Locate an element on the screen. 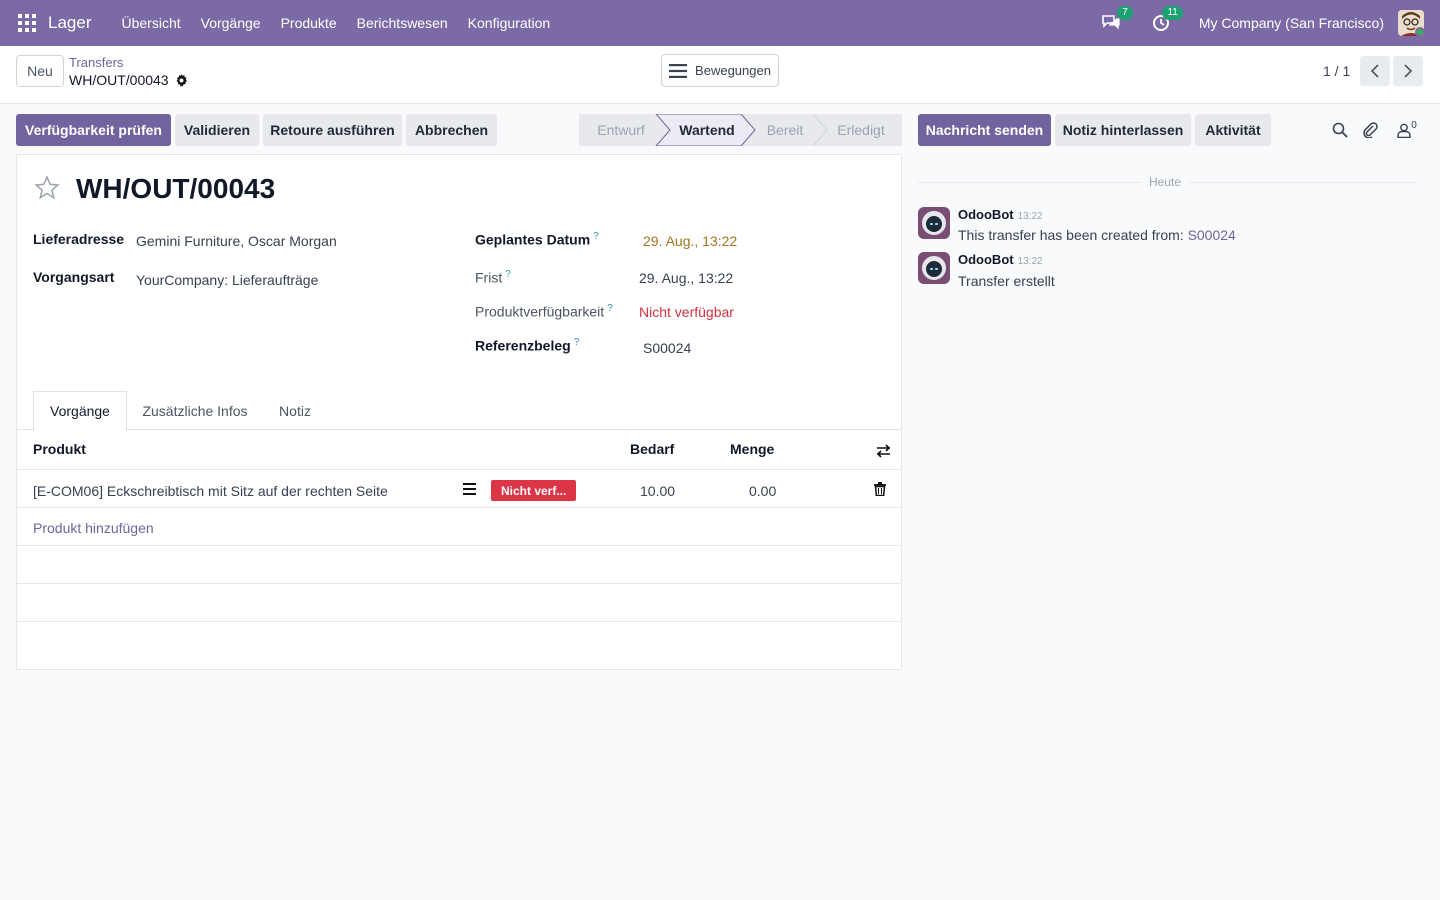 The width and height of the screenshot is (1440, 900). details-list-icon is located at coordinates (469, 489).